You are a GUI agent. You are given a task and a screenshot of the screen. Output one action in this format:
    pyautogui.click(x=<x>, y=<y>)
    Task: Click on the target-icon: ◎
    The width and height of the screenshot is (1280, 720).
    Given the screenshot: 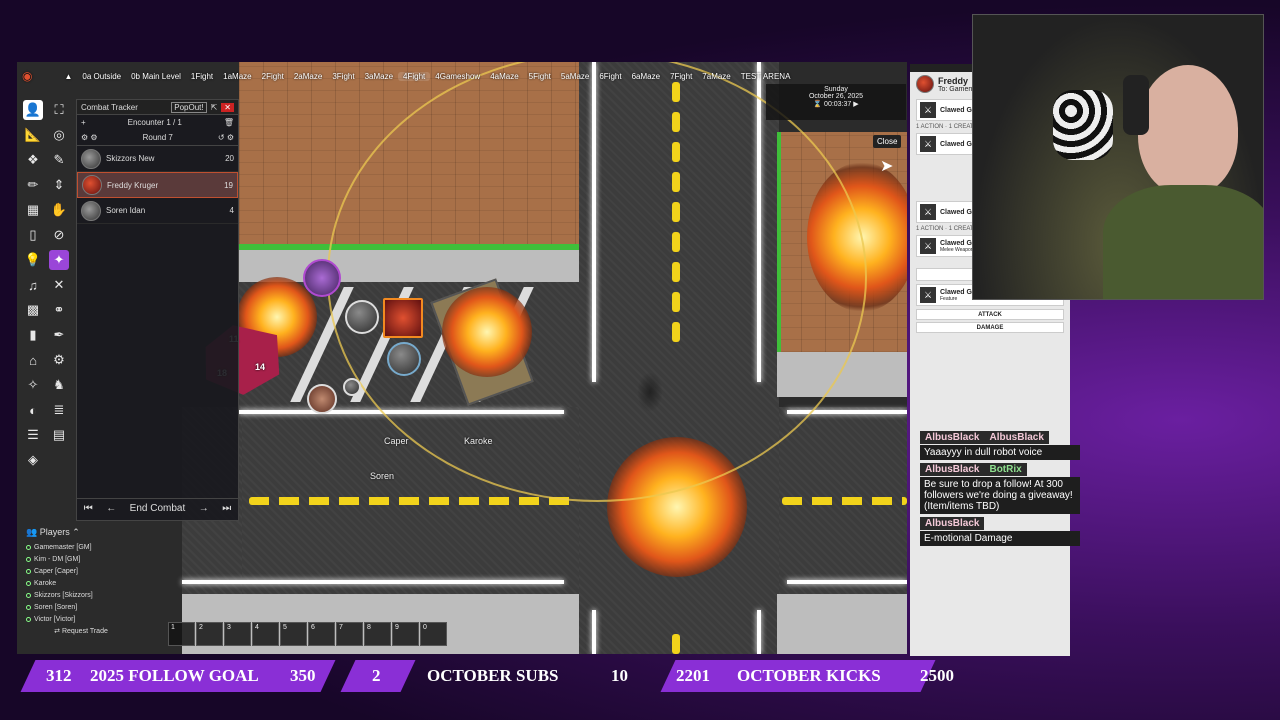 What is the action you would take?
    pyautogui.click(x=59, y=135)
    